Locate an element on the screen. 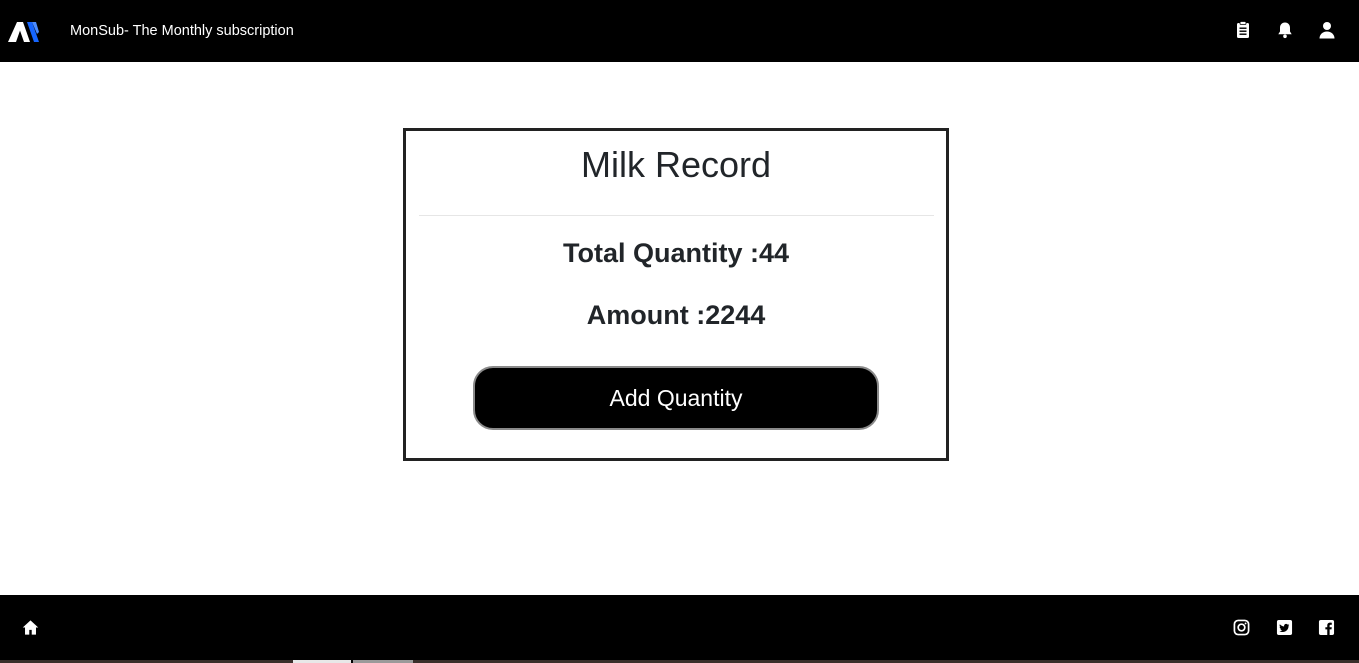 This screenshot has width=1359, height=663. total-quantity-value: 44 is located at coordinates (774, 253).